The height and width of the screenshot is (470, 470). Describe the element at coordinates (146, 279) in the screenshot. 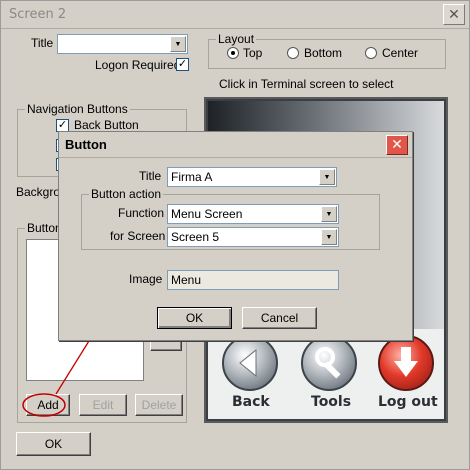

I see `image-label: Image` at that location.